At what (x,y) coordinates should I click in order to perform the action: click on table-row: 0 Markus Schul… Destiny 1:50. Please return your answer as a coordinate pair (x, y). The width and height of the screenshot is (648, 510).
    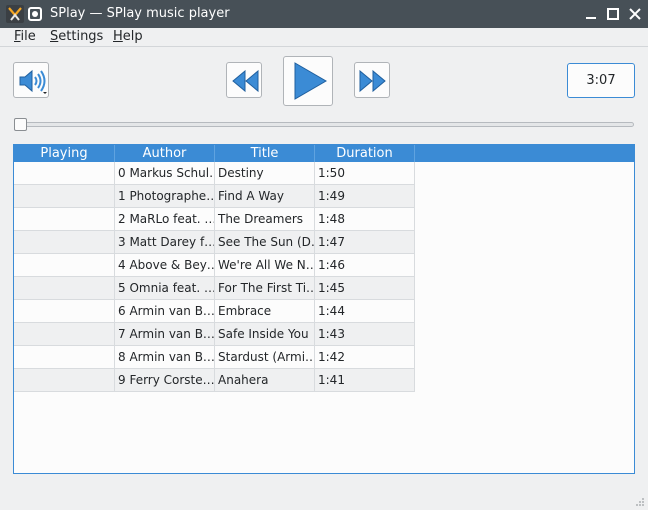
    Looking at the image, I should click on (214, 173).